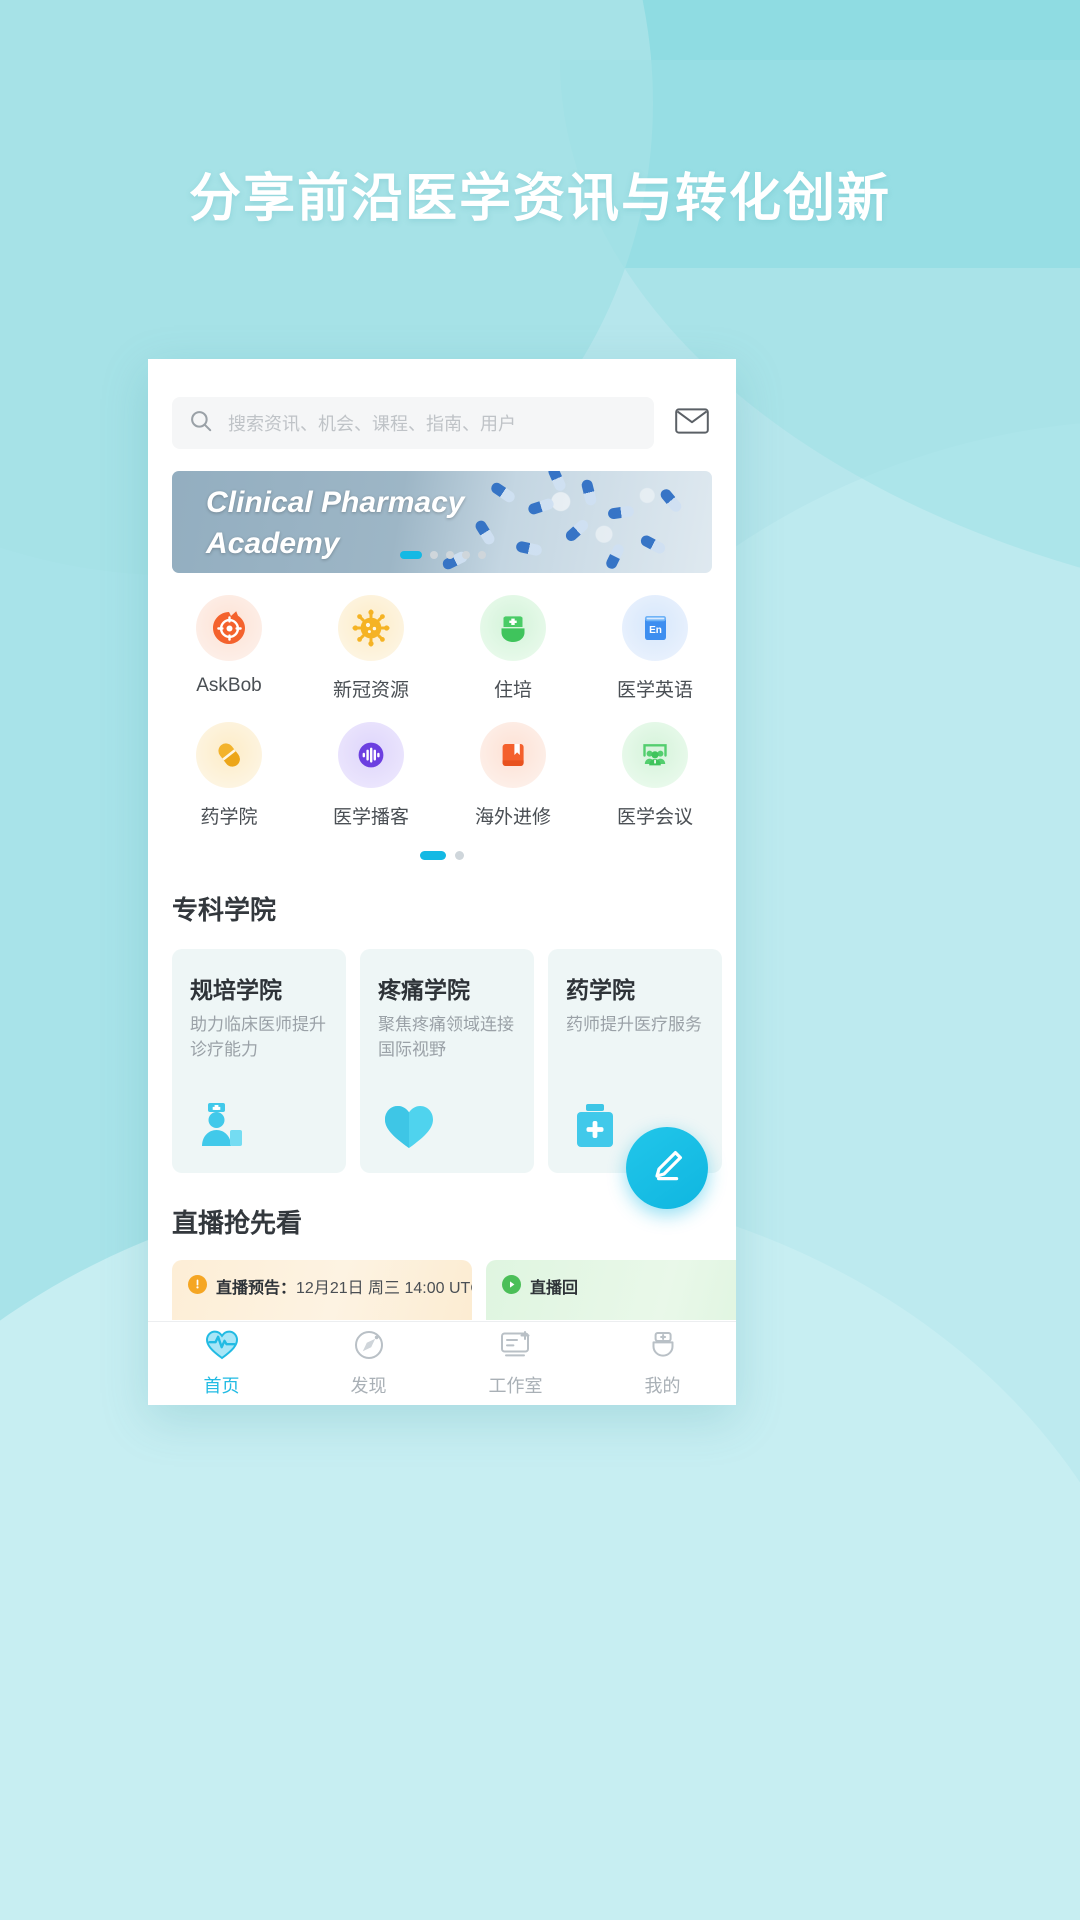 The image size is (1080, 1920). What do you see at coordinates (229, 755) in the screenshot?
I see `capsule-icon` at bounding box center [229, 755].